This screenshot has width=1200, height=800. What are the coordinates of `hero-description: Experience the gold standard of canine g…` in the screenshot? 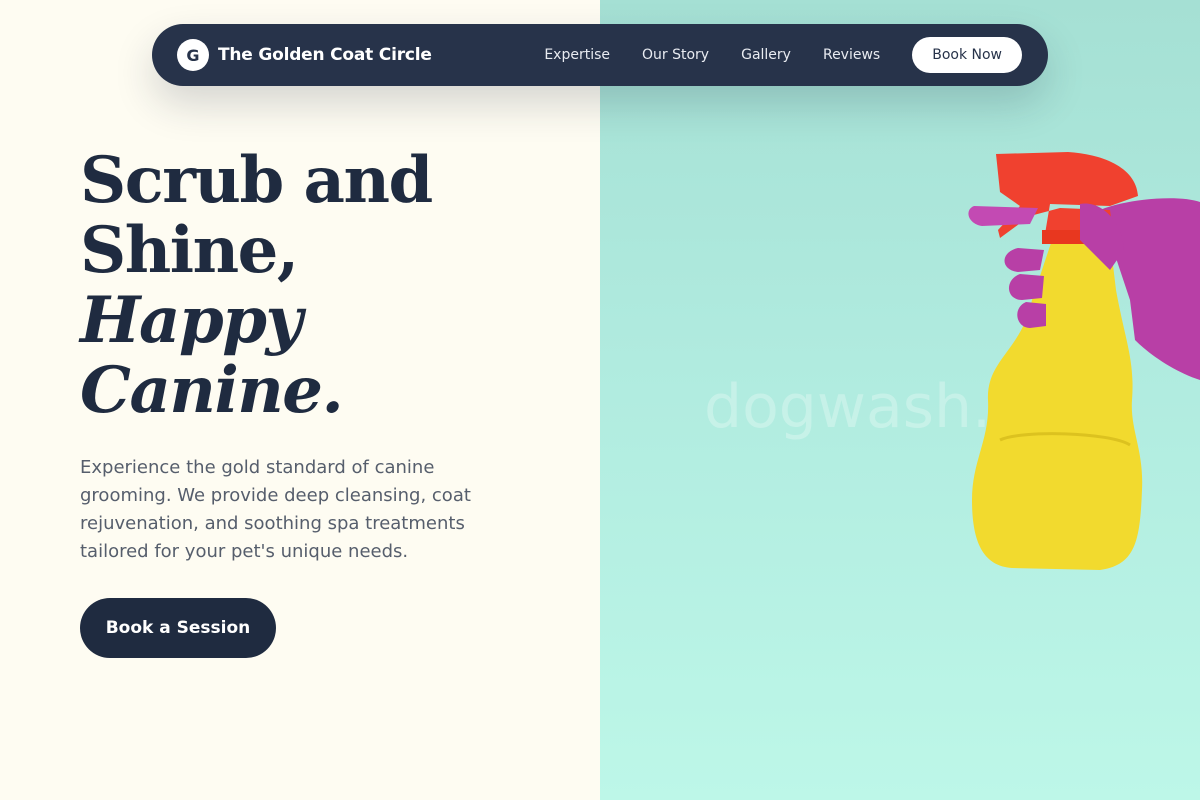 It's located at (275, 509).